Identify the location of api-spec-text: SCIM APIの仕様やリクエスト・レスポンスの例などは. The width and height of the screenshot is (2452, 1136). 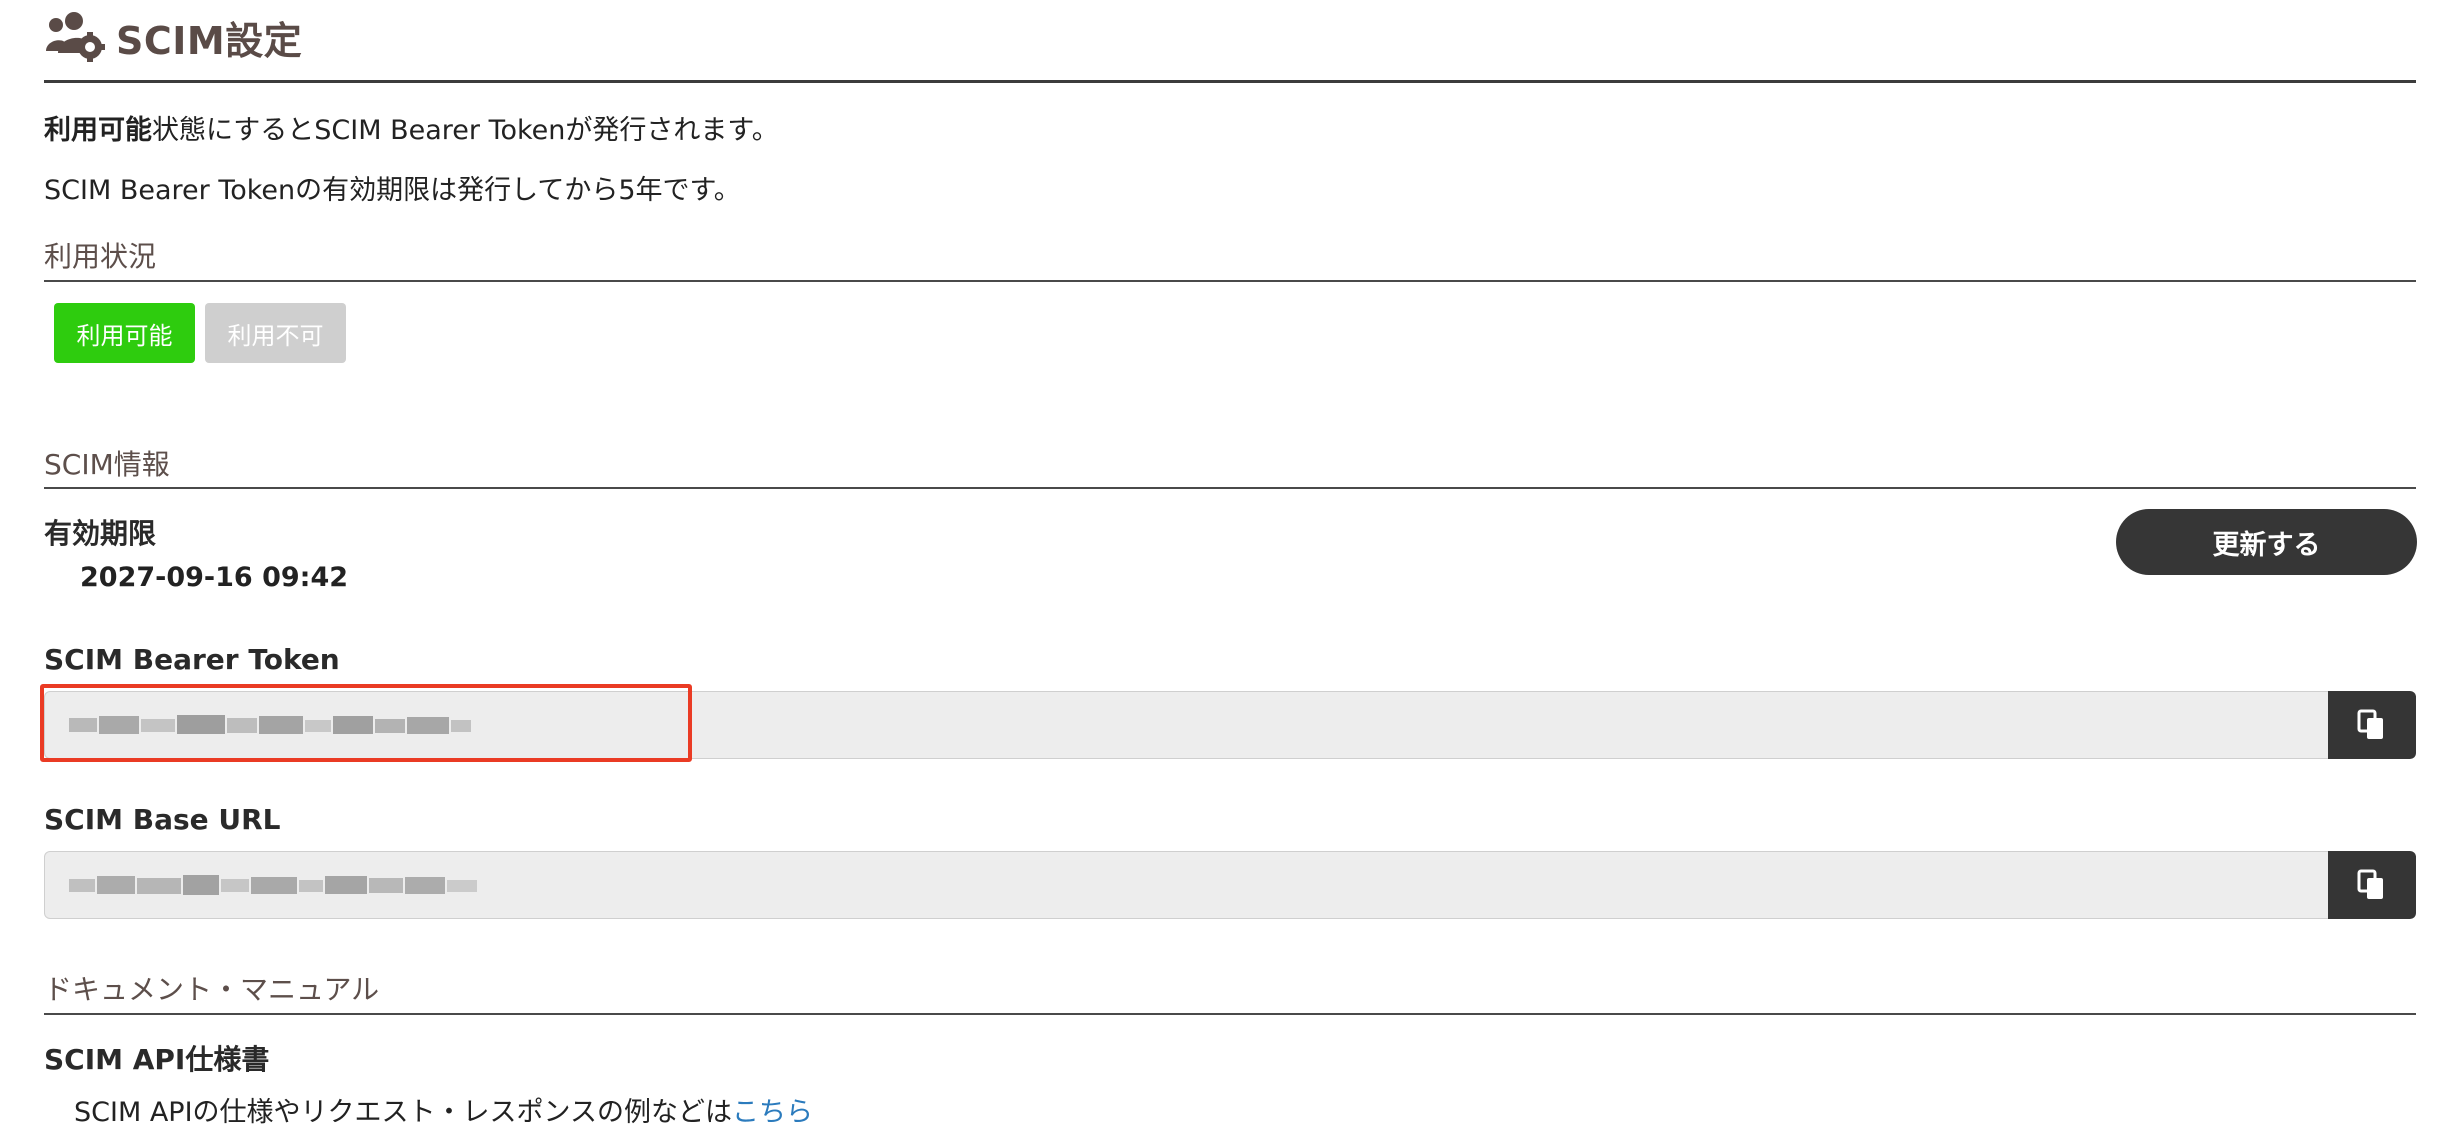
(403, 1112).